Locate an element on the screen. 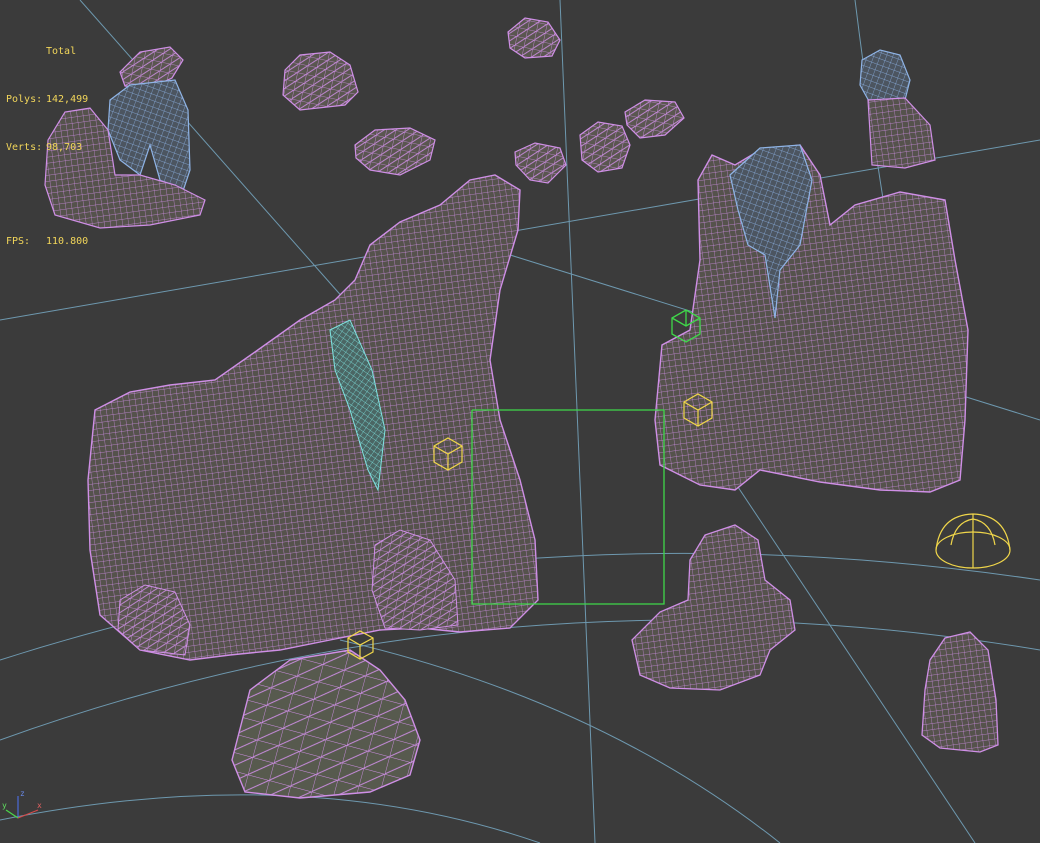 Image resolution: width=1040 pixels, height=843 pixels. axis-y-label: y is located at coordinates (4, 805).